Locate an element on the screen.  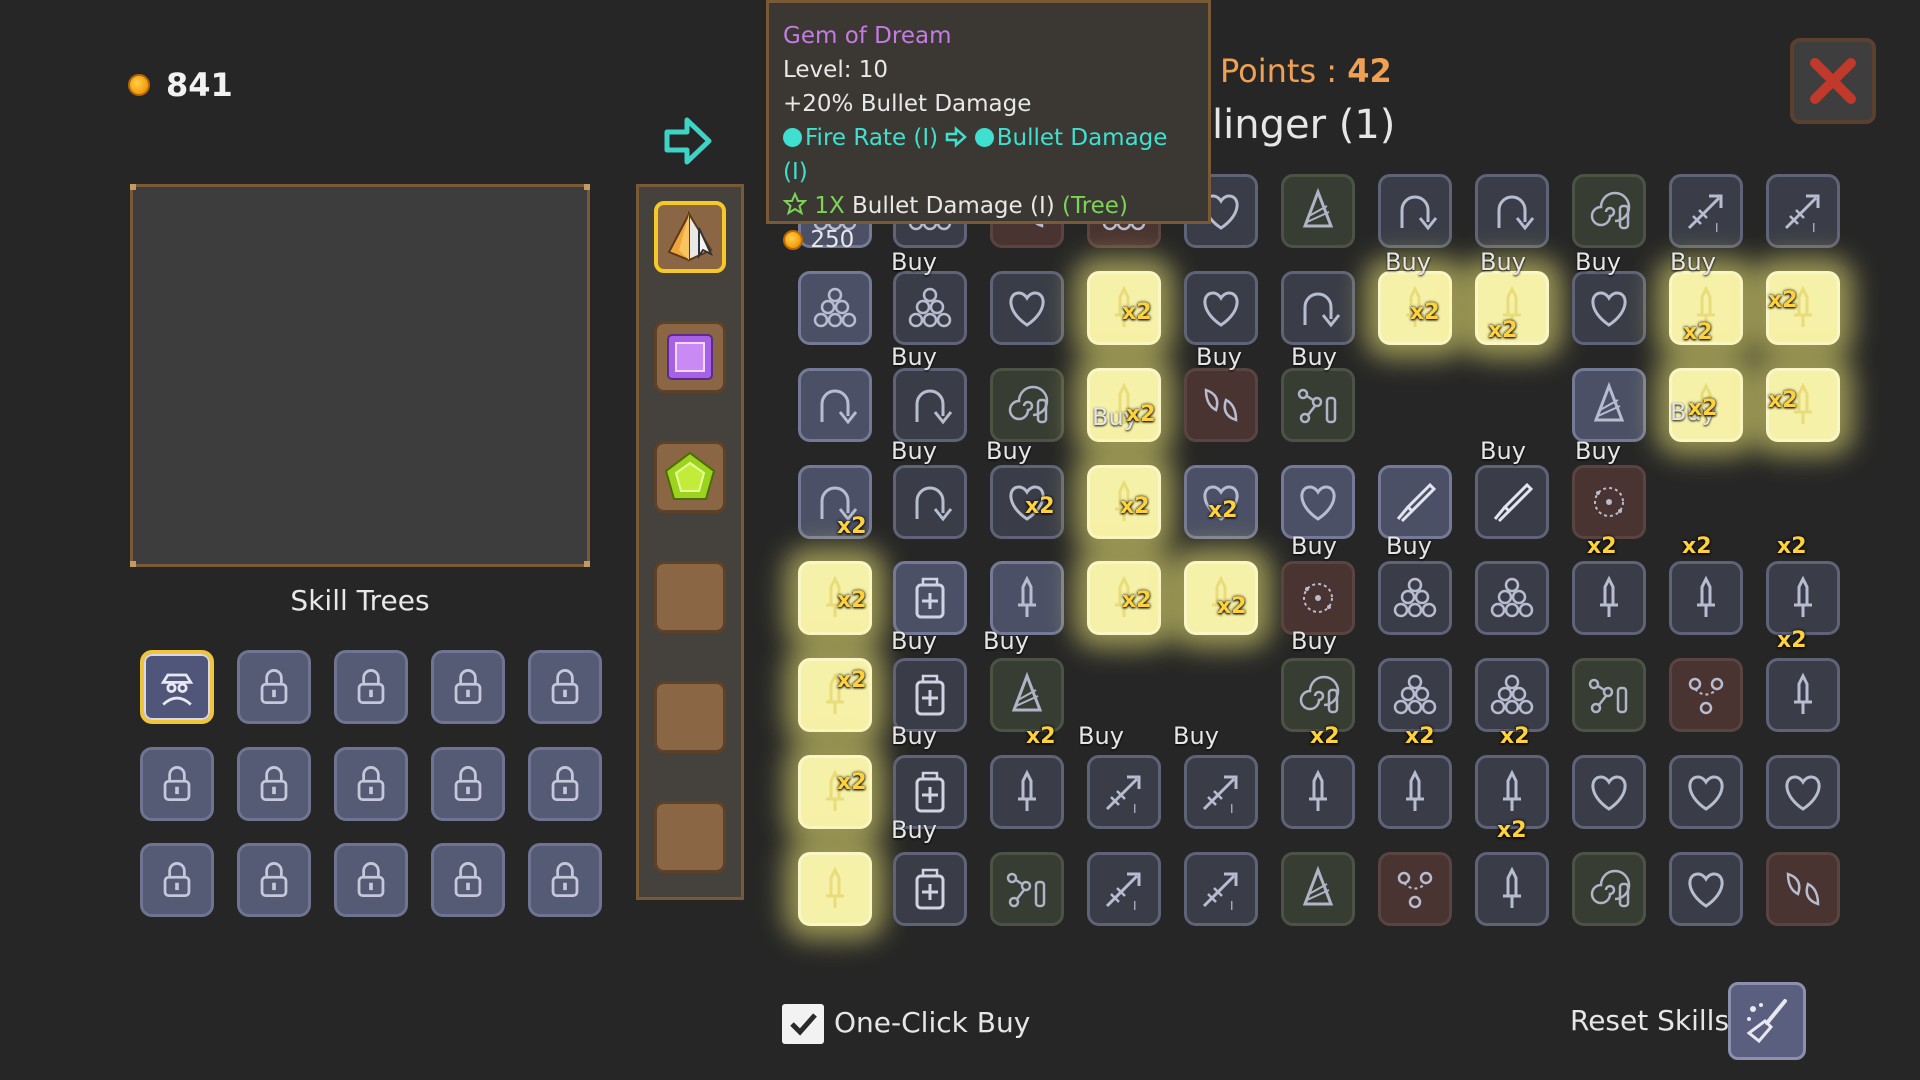
one-click-buy-checkbox is located at coordinates (803, 1024).